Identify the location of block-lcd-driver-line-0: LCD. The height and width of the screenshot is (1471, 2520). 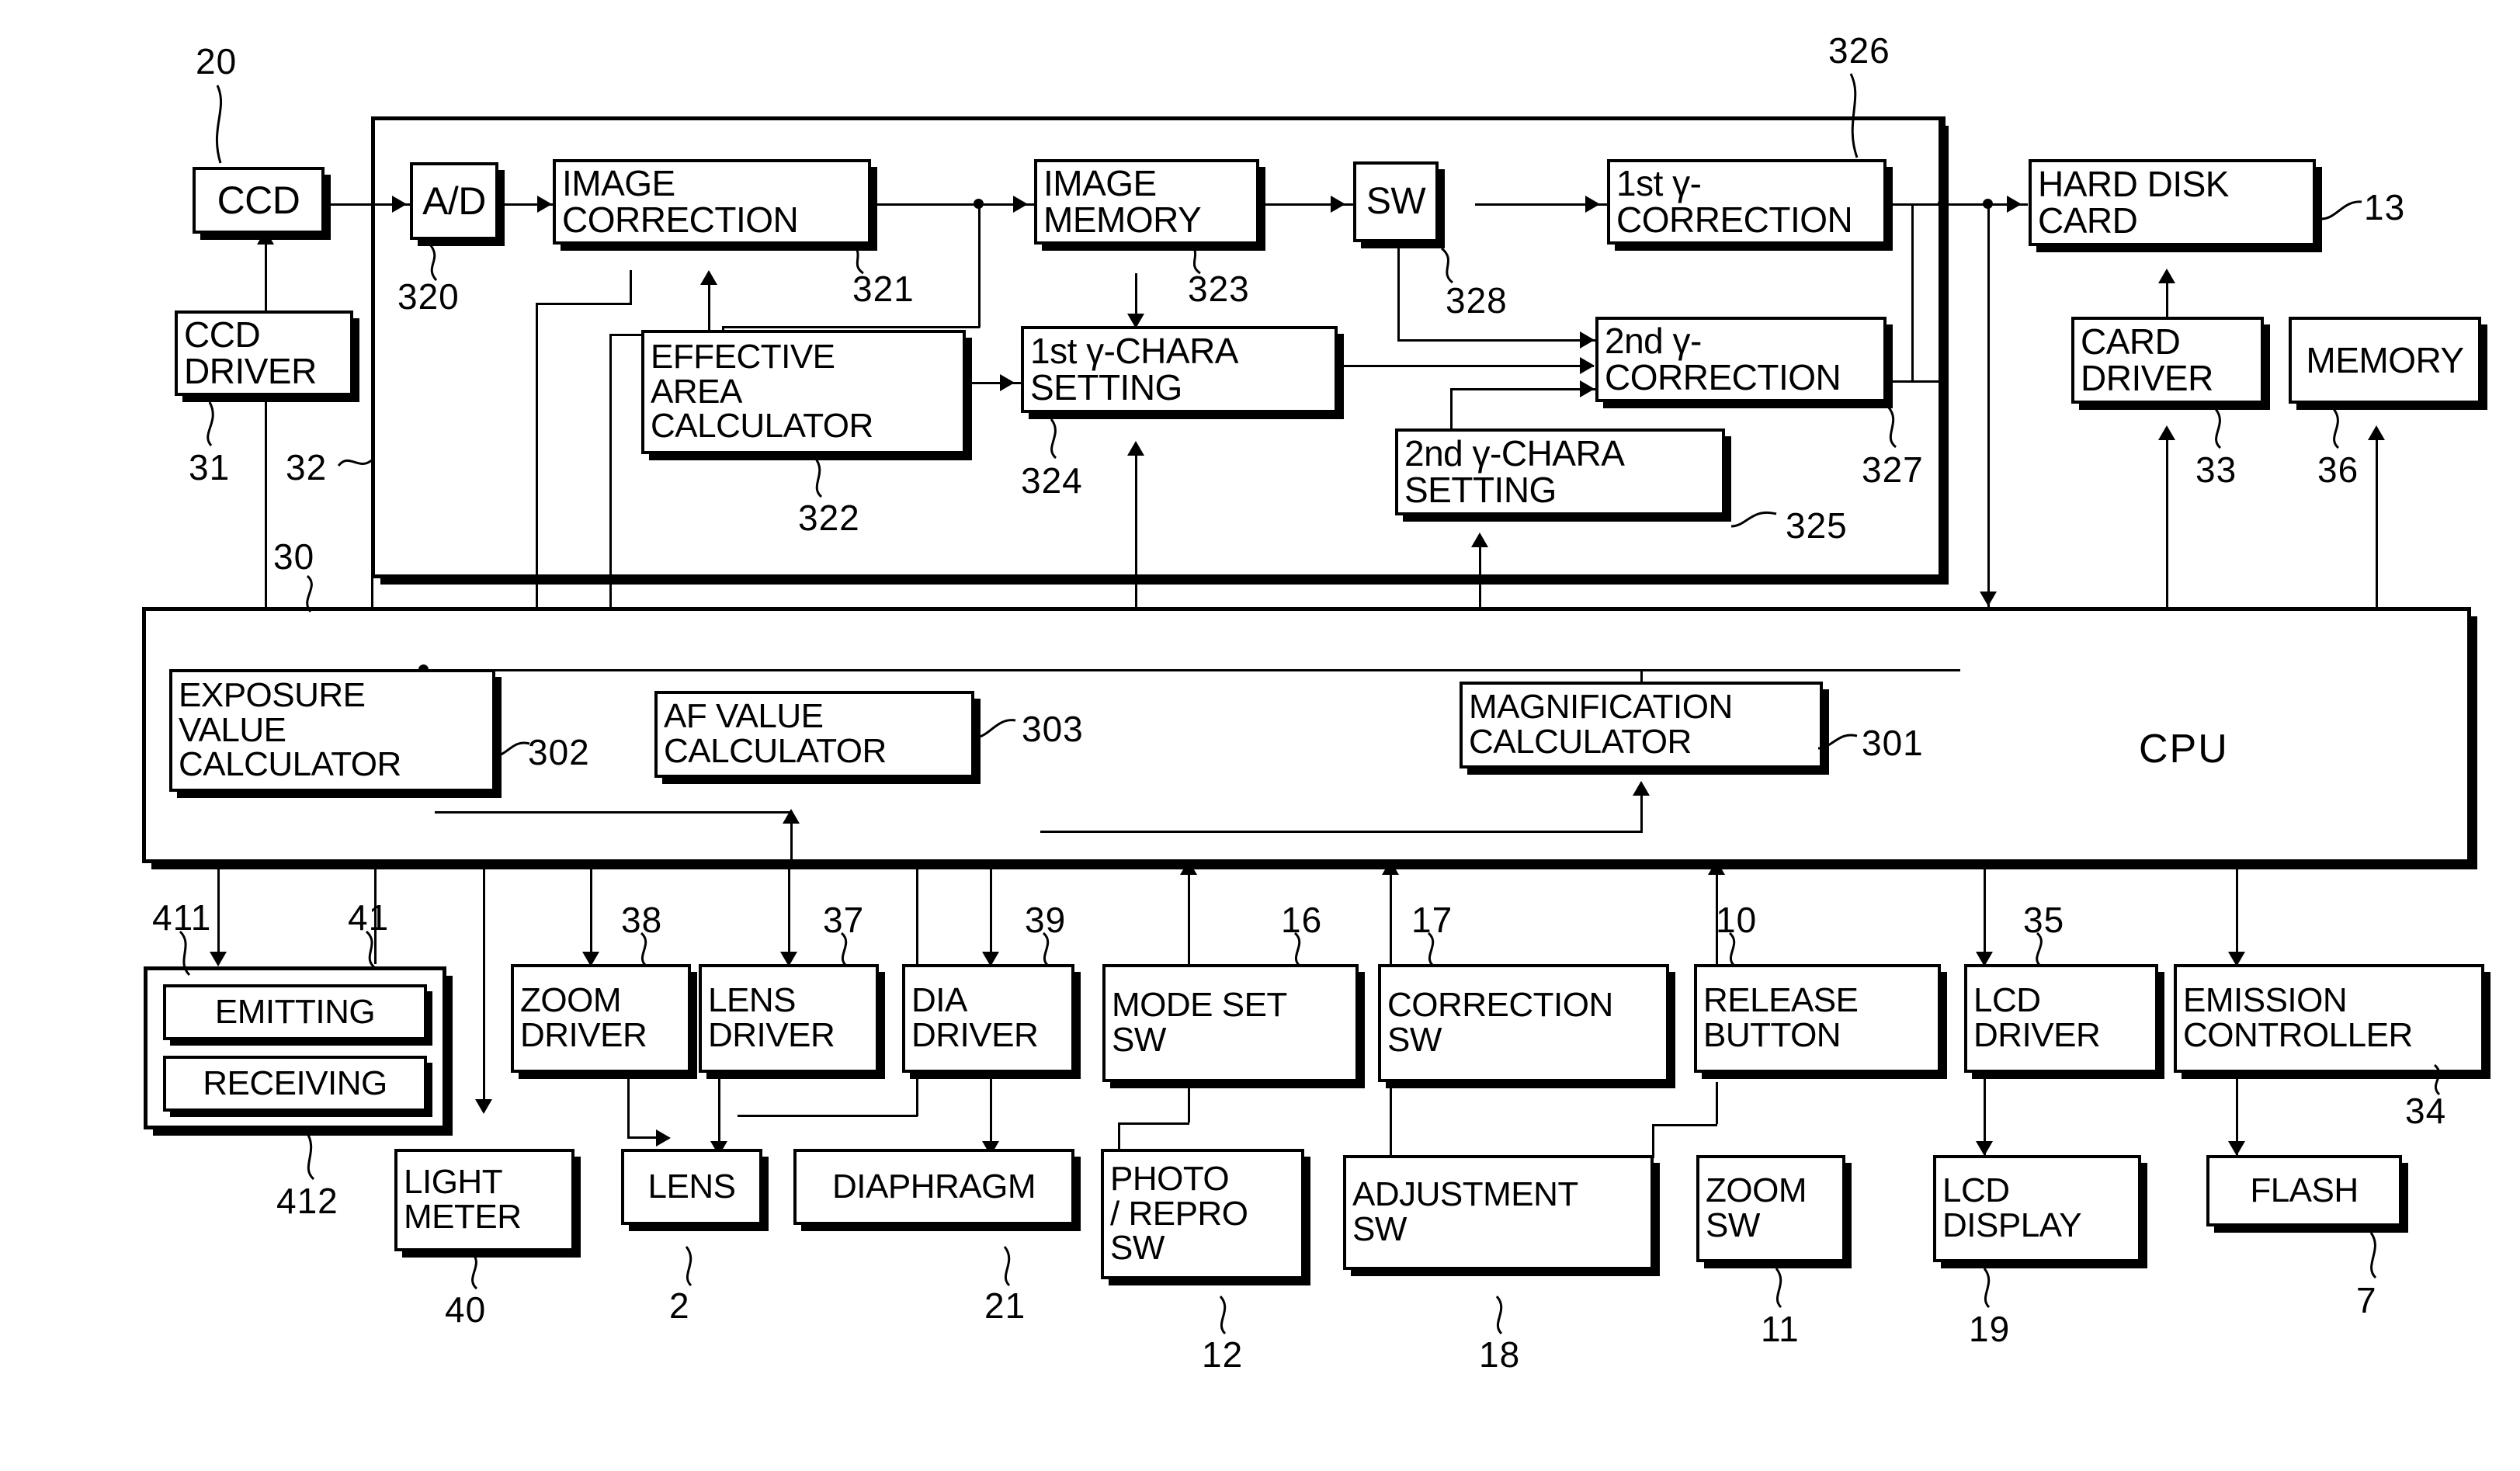
(2007, 1000).